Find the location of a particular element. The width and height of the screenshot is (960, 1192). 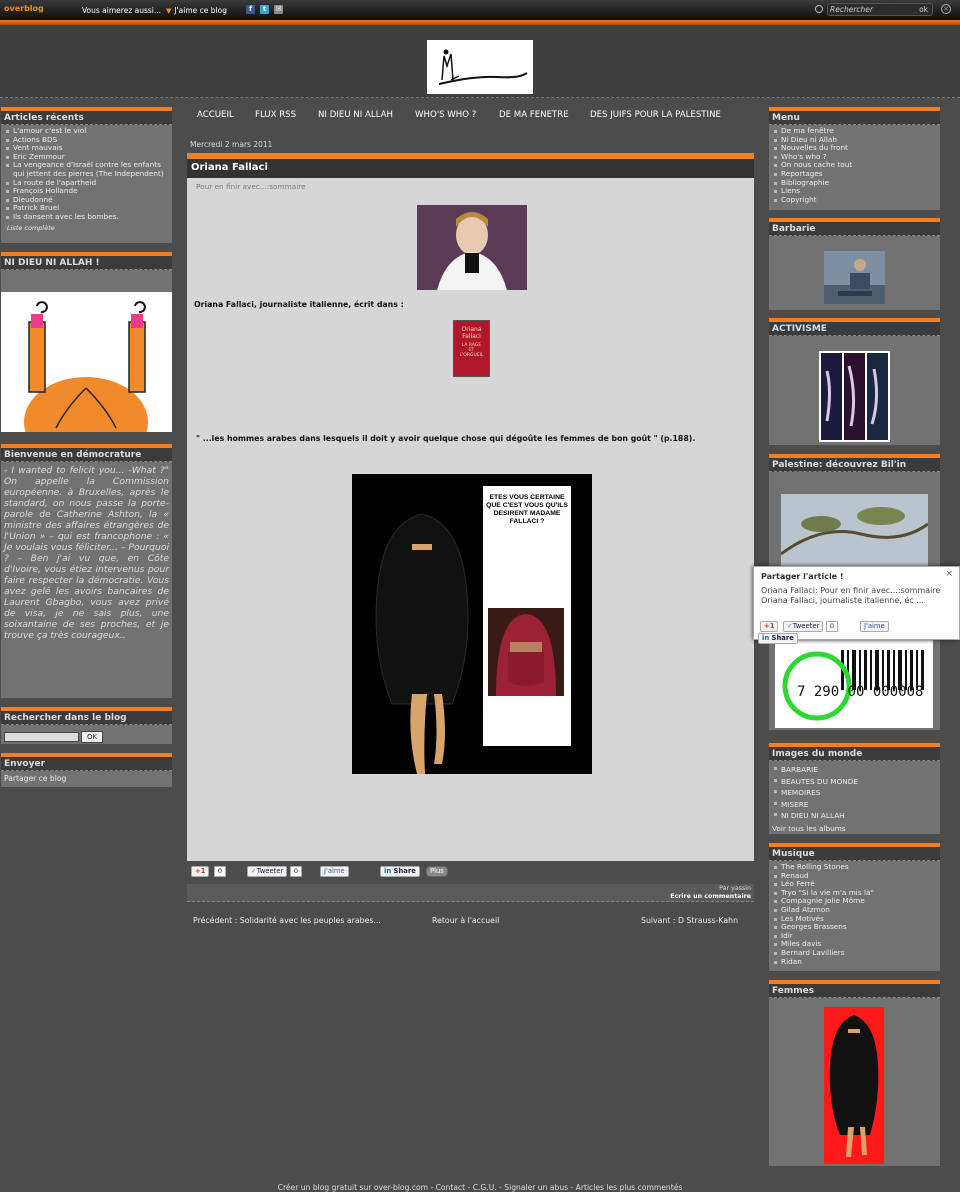

bilin-photo is located at coordinates (854, 534).